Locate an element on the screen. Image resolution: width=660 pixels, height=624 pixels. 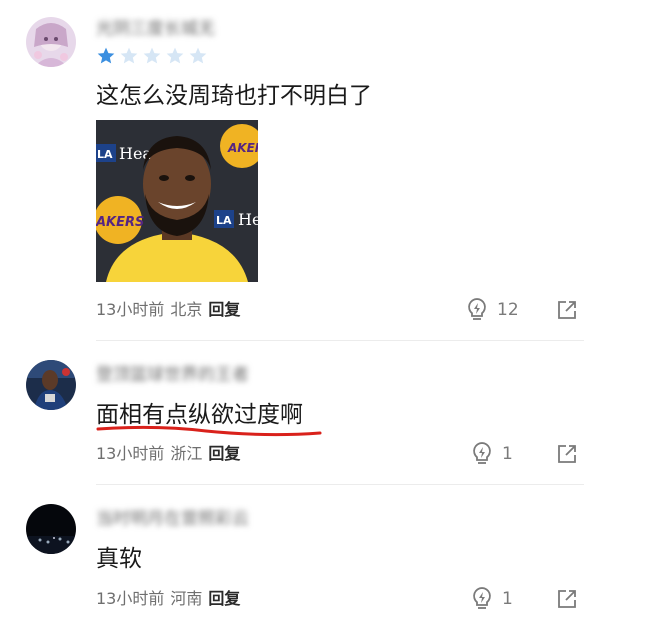
star-filled-icon is located at coordinates (106, 55).